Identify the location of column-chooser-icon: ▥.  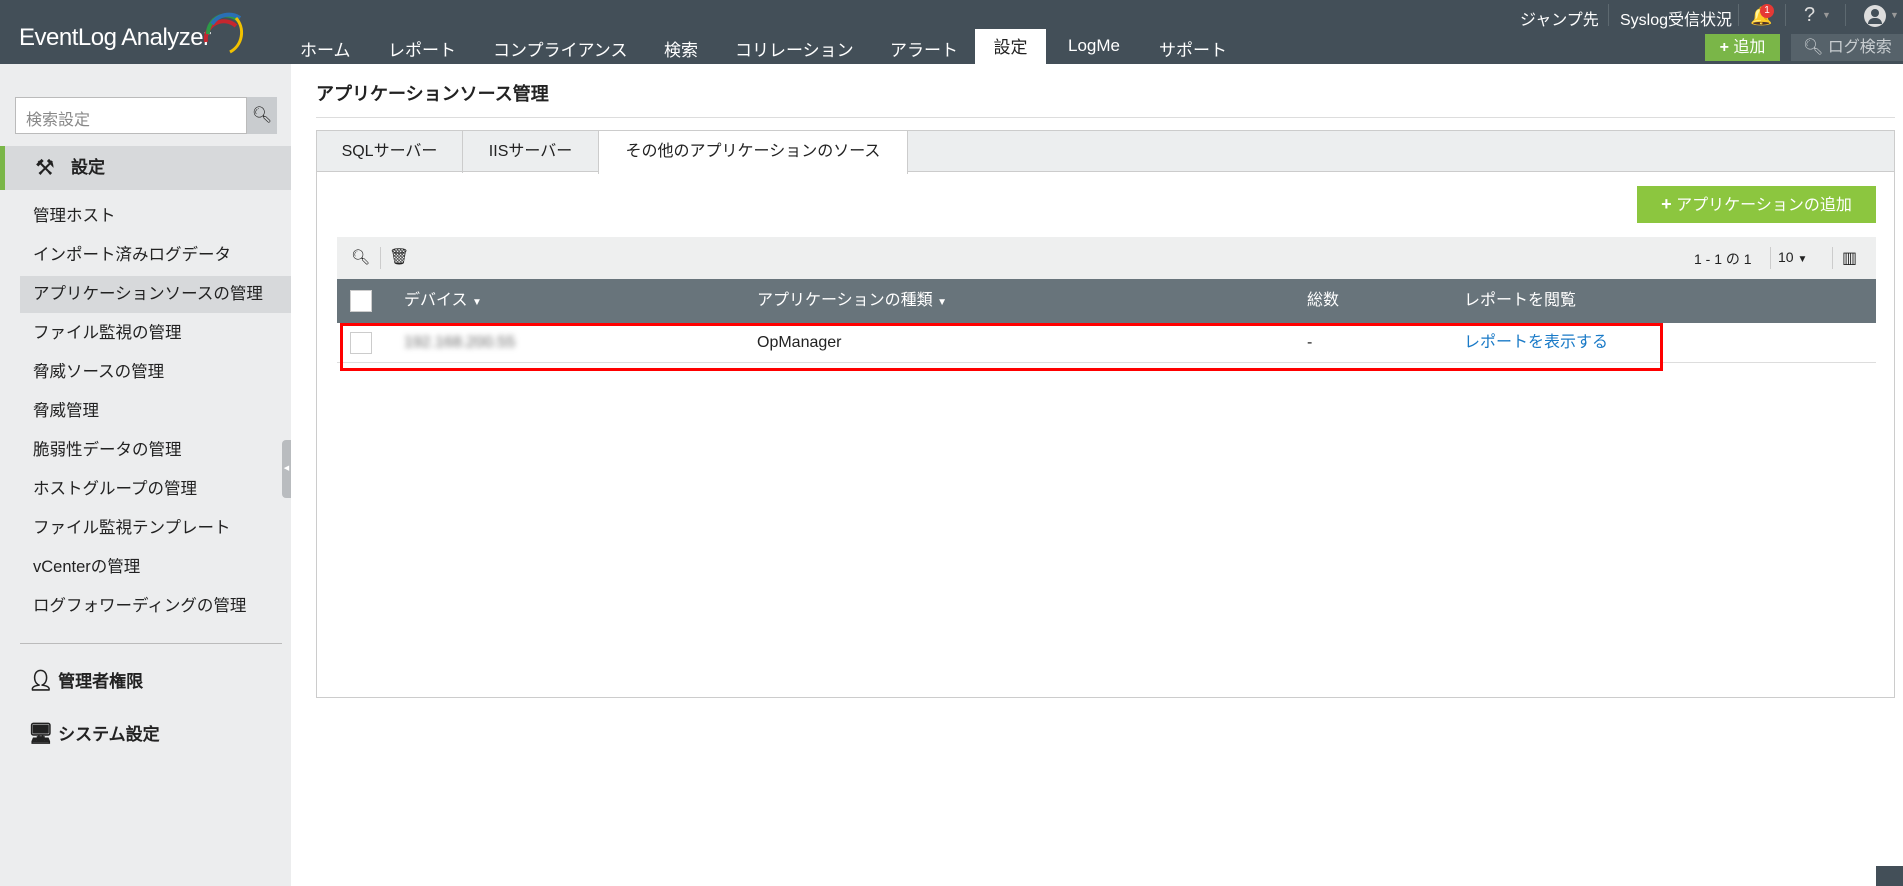
(1849, 258).